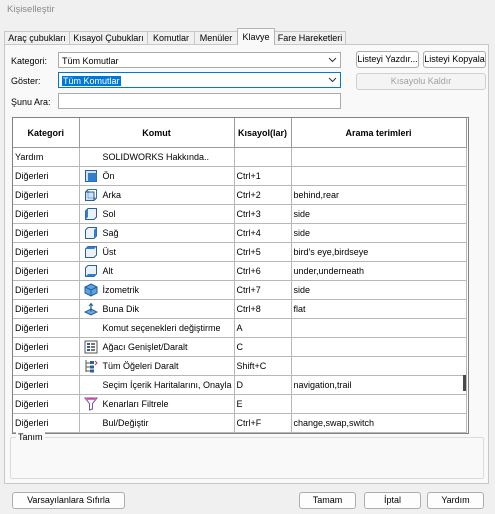 This screenshot has height=514, width=495. I want to click on command-label: Arka, so click(112, 195).